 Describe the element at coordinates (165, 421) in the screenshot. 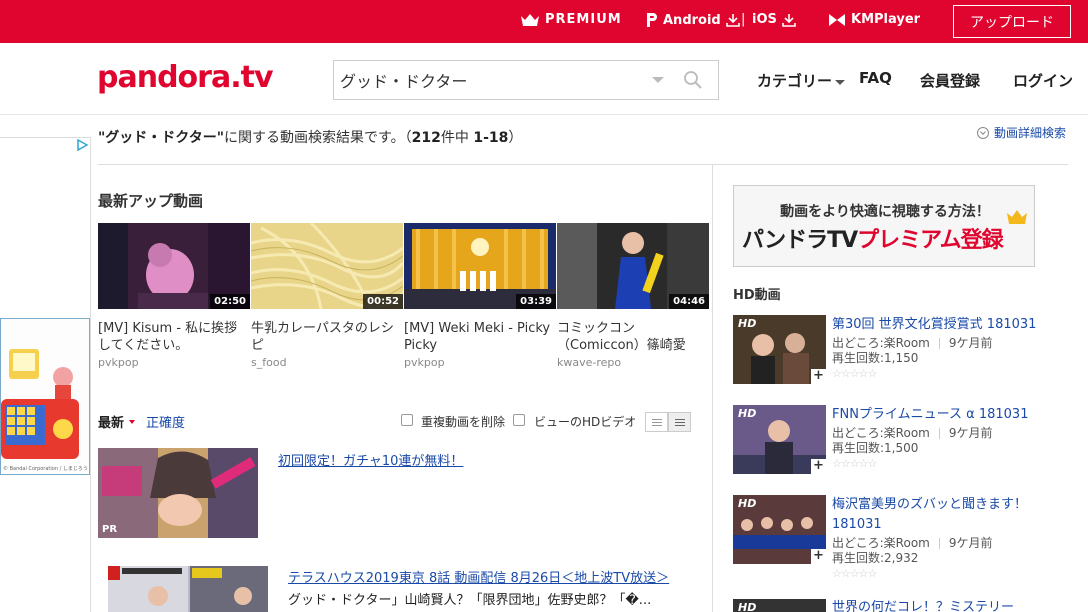

I see `sort-accuracy: 正確度` at that location.